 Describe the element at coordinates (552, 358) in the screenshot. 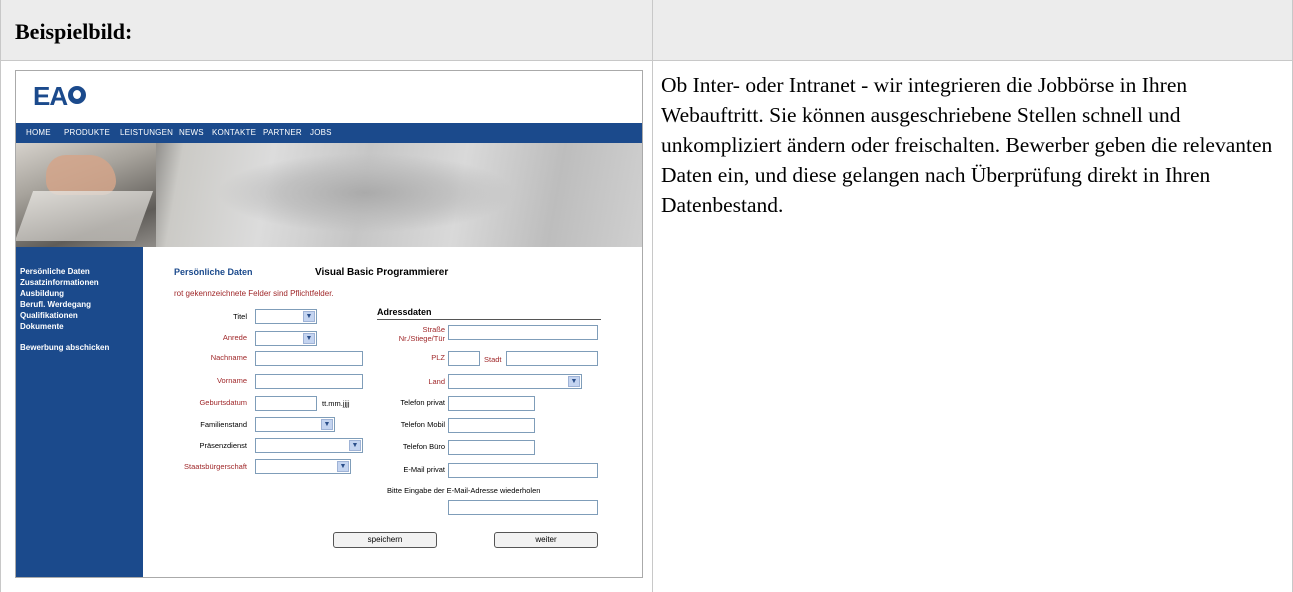

I see `stadt-input` at that location.